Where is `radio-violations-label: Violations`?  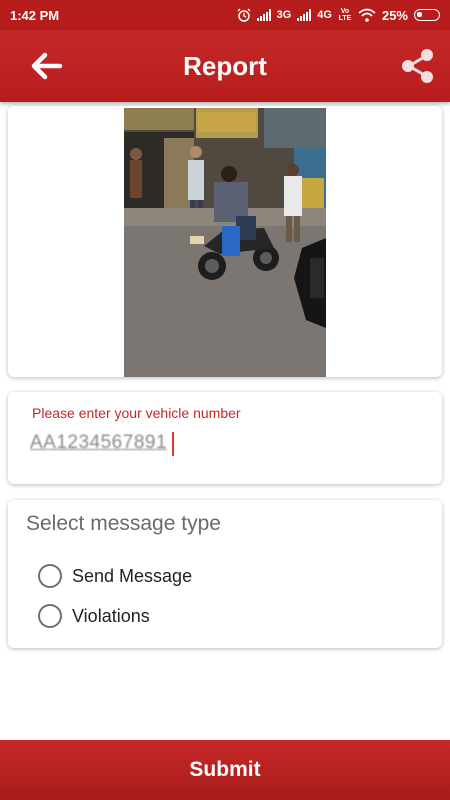
radio-violations-label: Violations is located at coordinates (111, 615).